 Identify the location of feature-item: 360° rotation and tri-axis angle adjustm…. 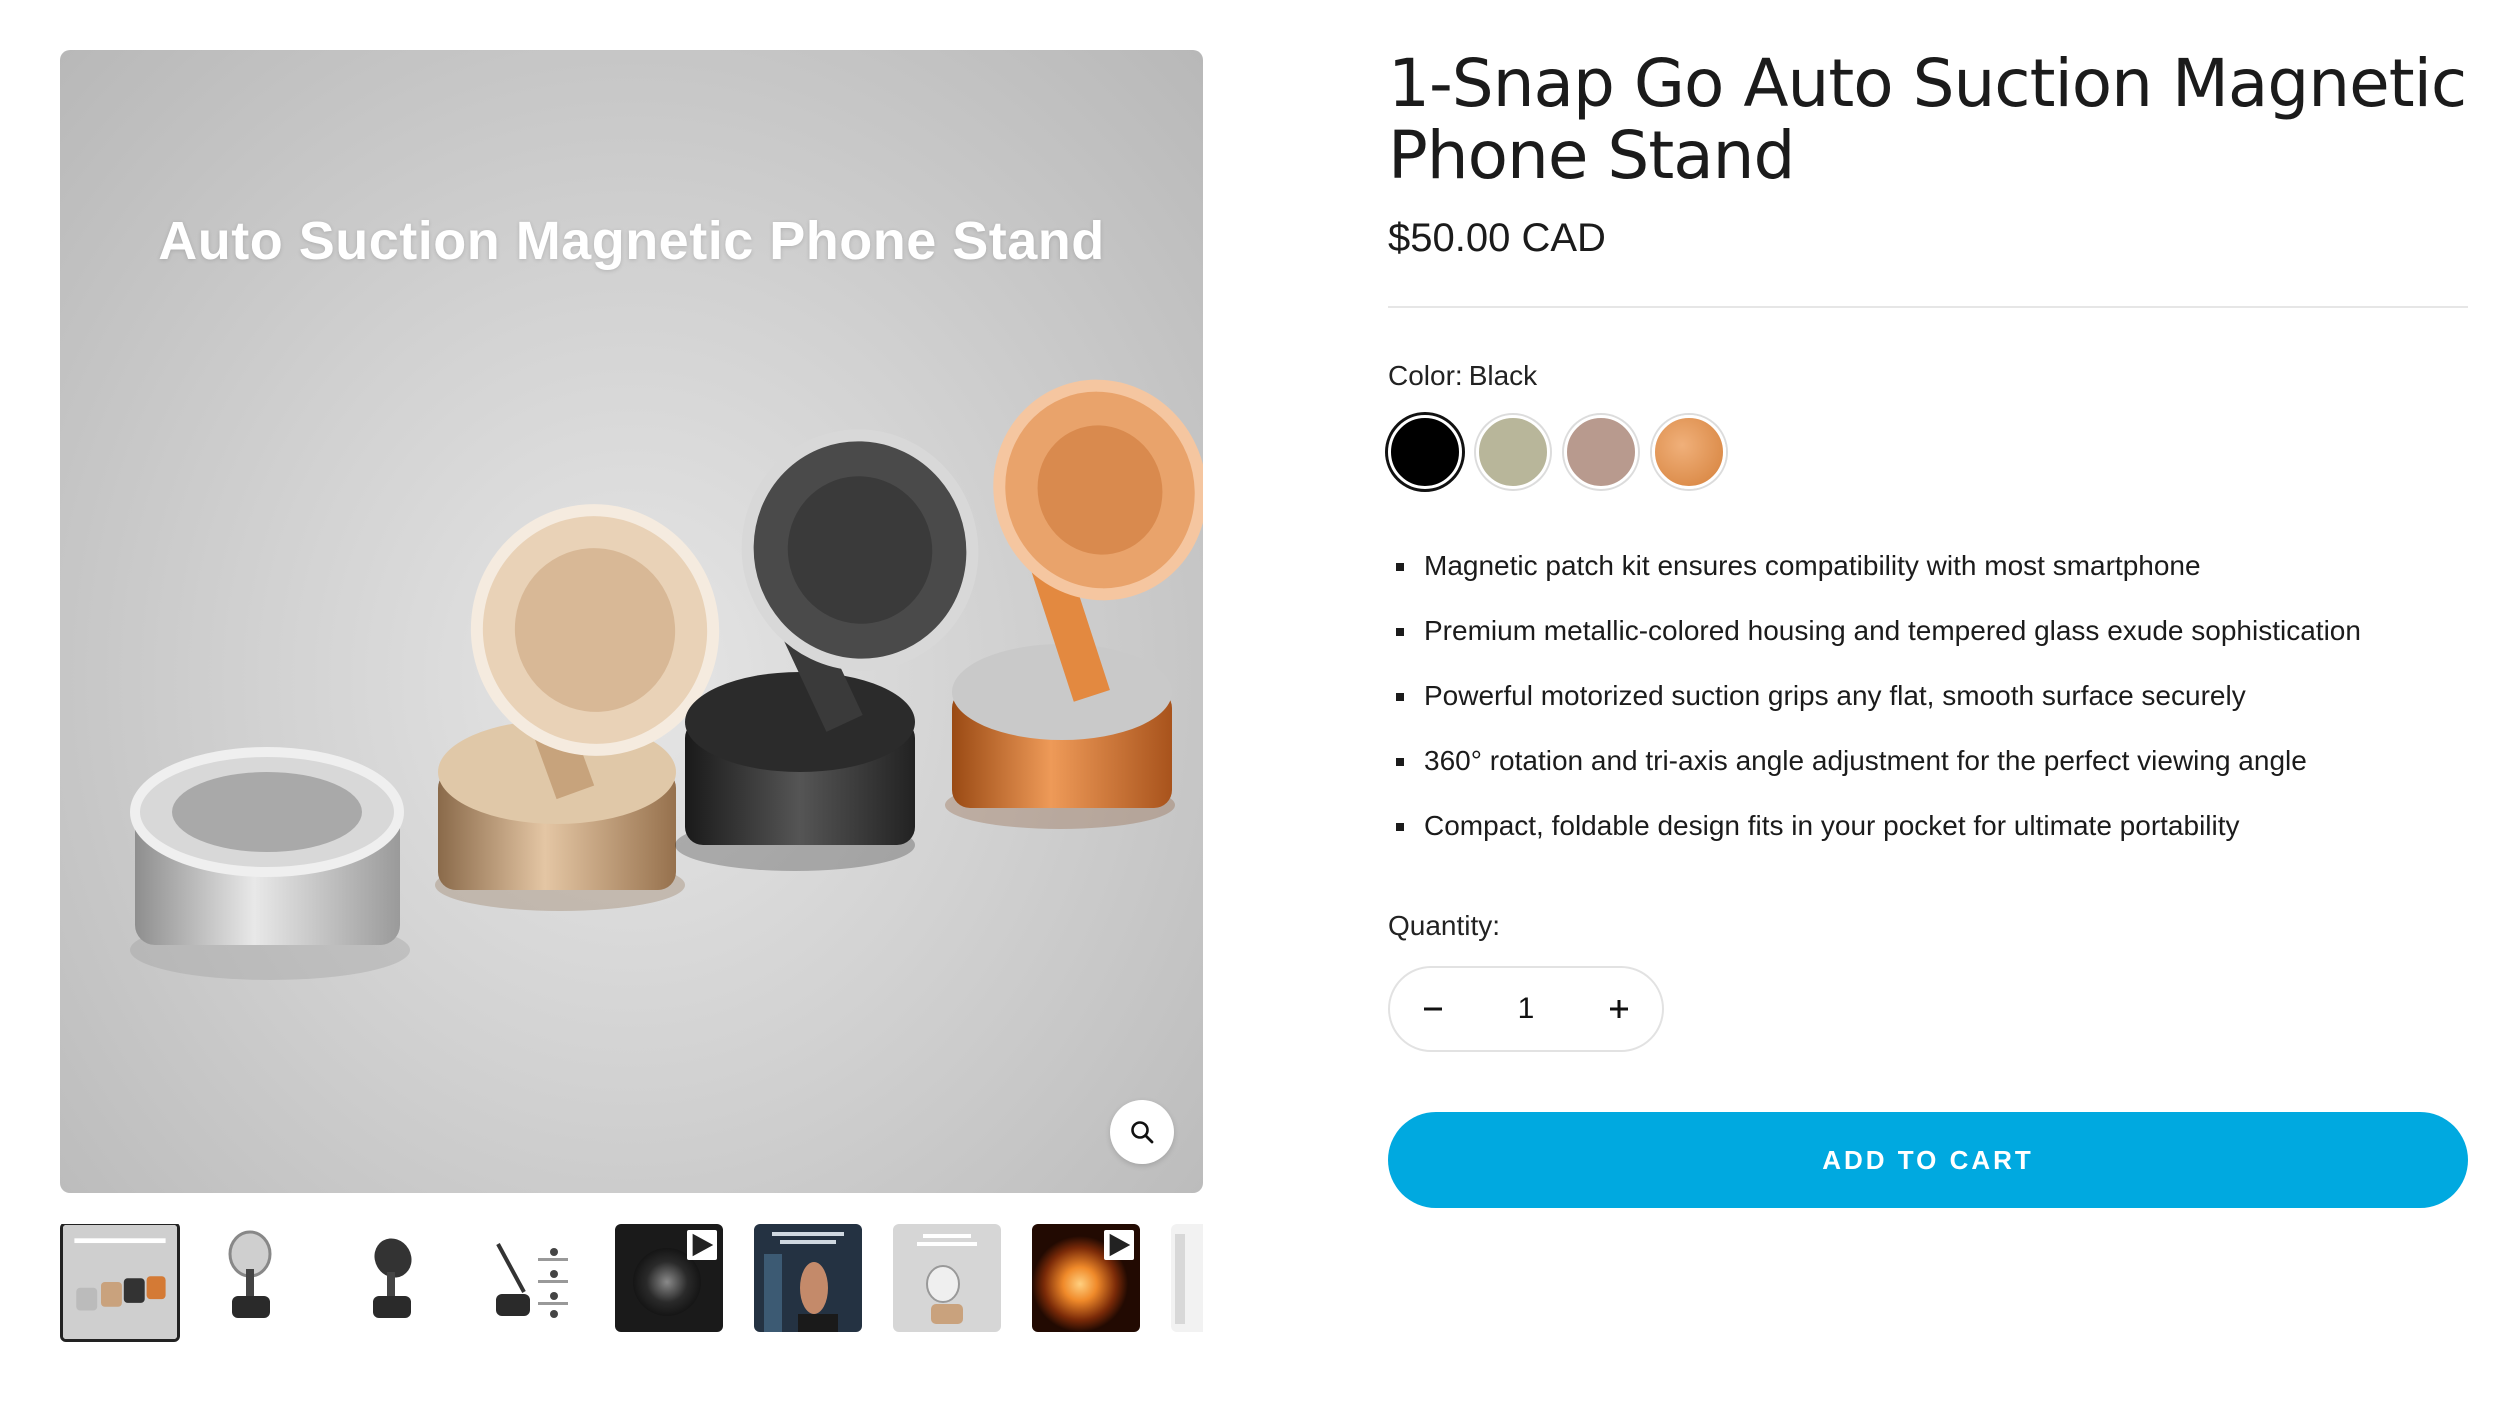
(1874, 775).